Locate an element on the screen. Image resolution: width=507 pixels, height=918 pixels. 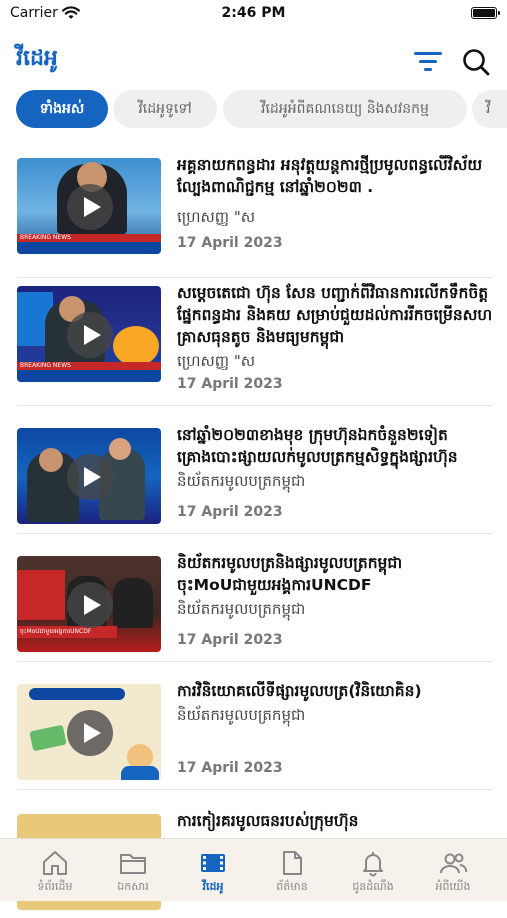
chip-accounting-audit-videos: វីដេអូអំពីគណនេយ្យ និងសវនកម្ម is located at coordinates (345, 109).